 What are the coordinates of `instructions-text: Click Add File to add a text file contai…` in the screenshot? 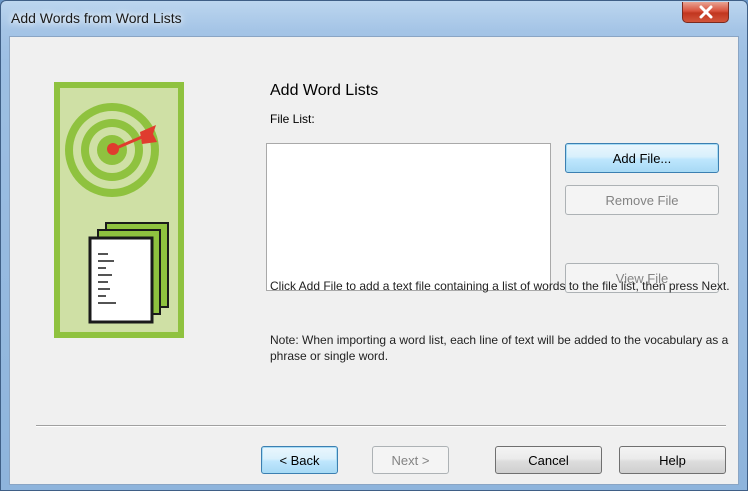 It's located at (500, 286).